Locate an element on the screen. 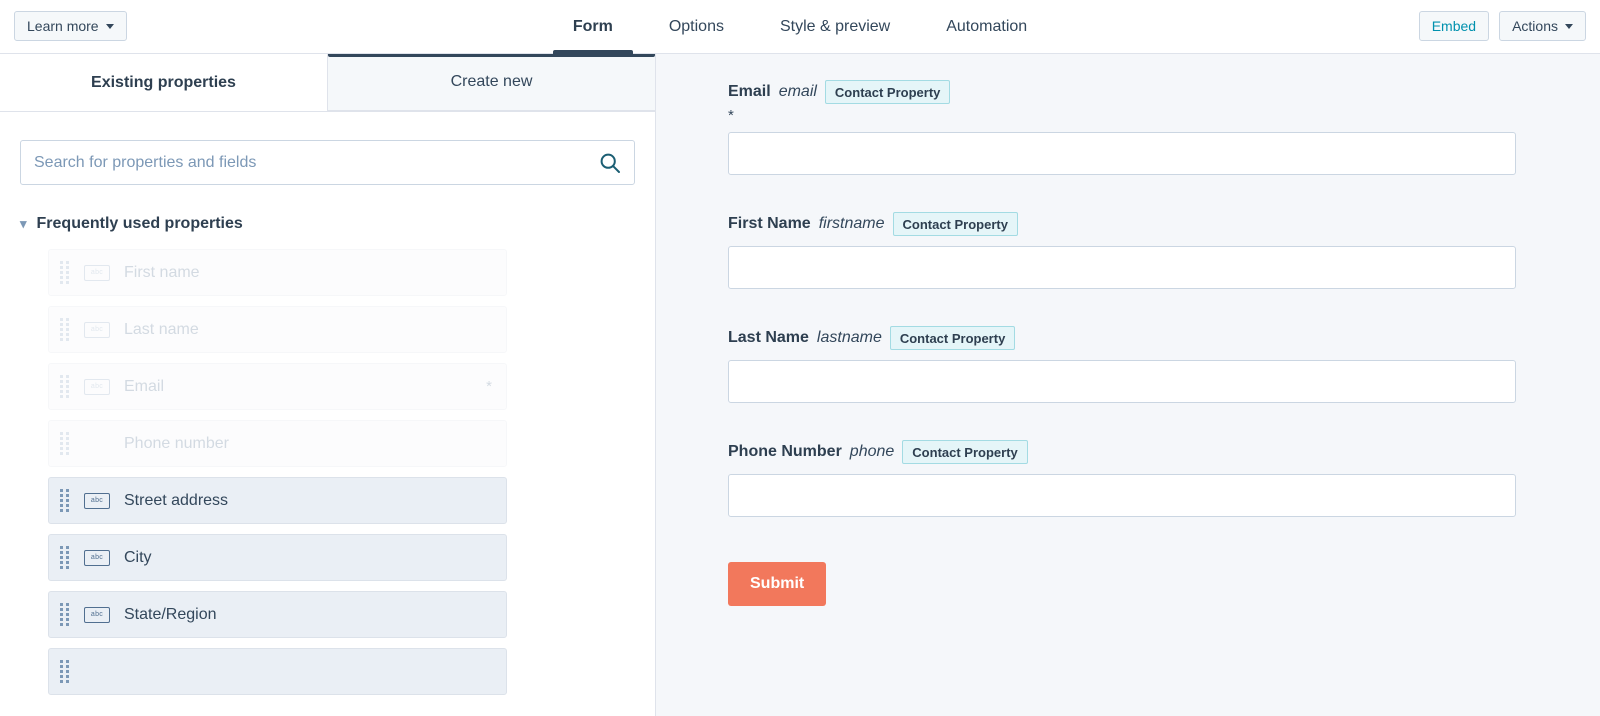  tab-style-preview: Style & preview is located at coordinates (835, 27).